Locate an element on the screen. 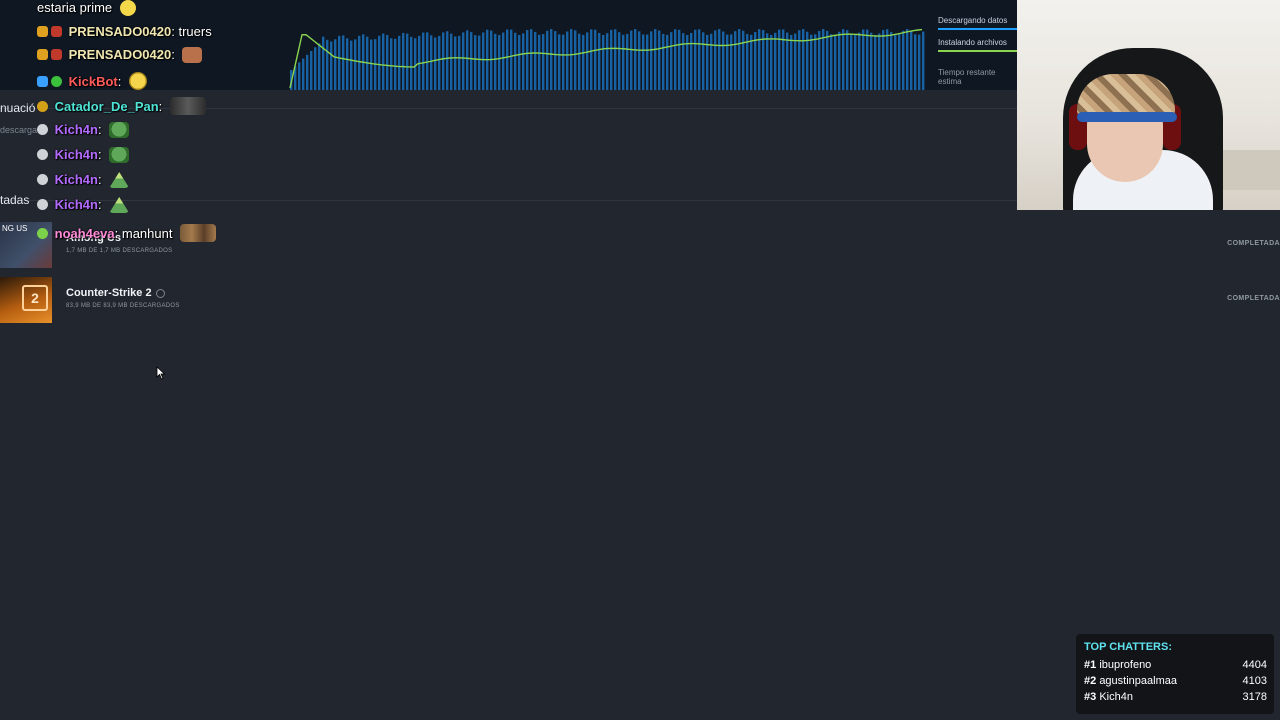 The height and width of the screenshot is (720, 1280). chat-text: estaria prime is located at coordinates (75, 7).